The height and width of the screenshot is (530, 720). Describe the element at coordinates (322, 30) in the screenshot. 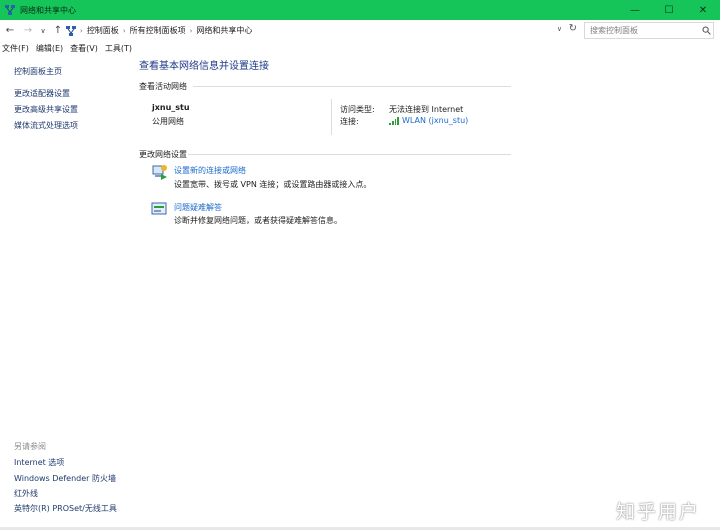

I see `breadcrumb: › 控制面板 › 所有控制面板项 › 网络和共享中心 ∨ ↻` at that location.